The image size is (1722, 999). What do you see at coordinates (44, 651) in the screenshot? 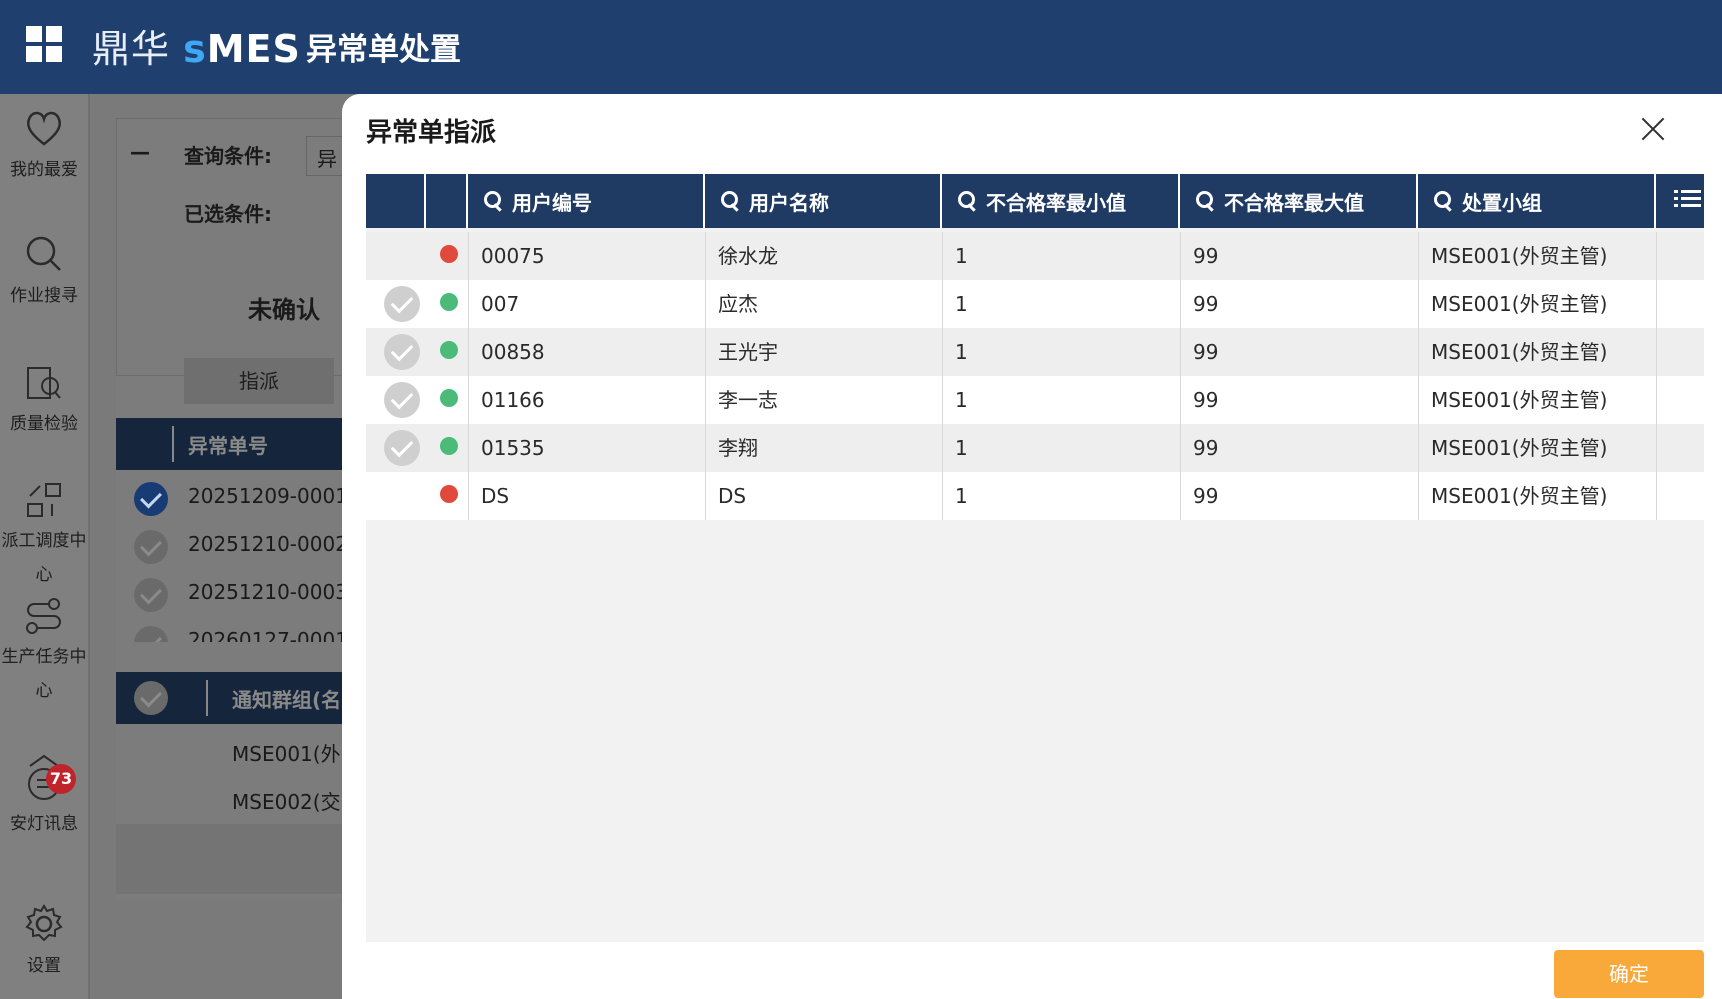
I see `sidebar-item-task-center: 生产任务中心` at bounding box center [44, 651].